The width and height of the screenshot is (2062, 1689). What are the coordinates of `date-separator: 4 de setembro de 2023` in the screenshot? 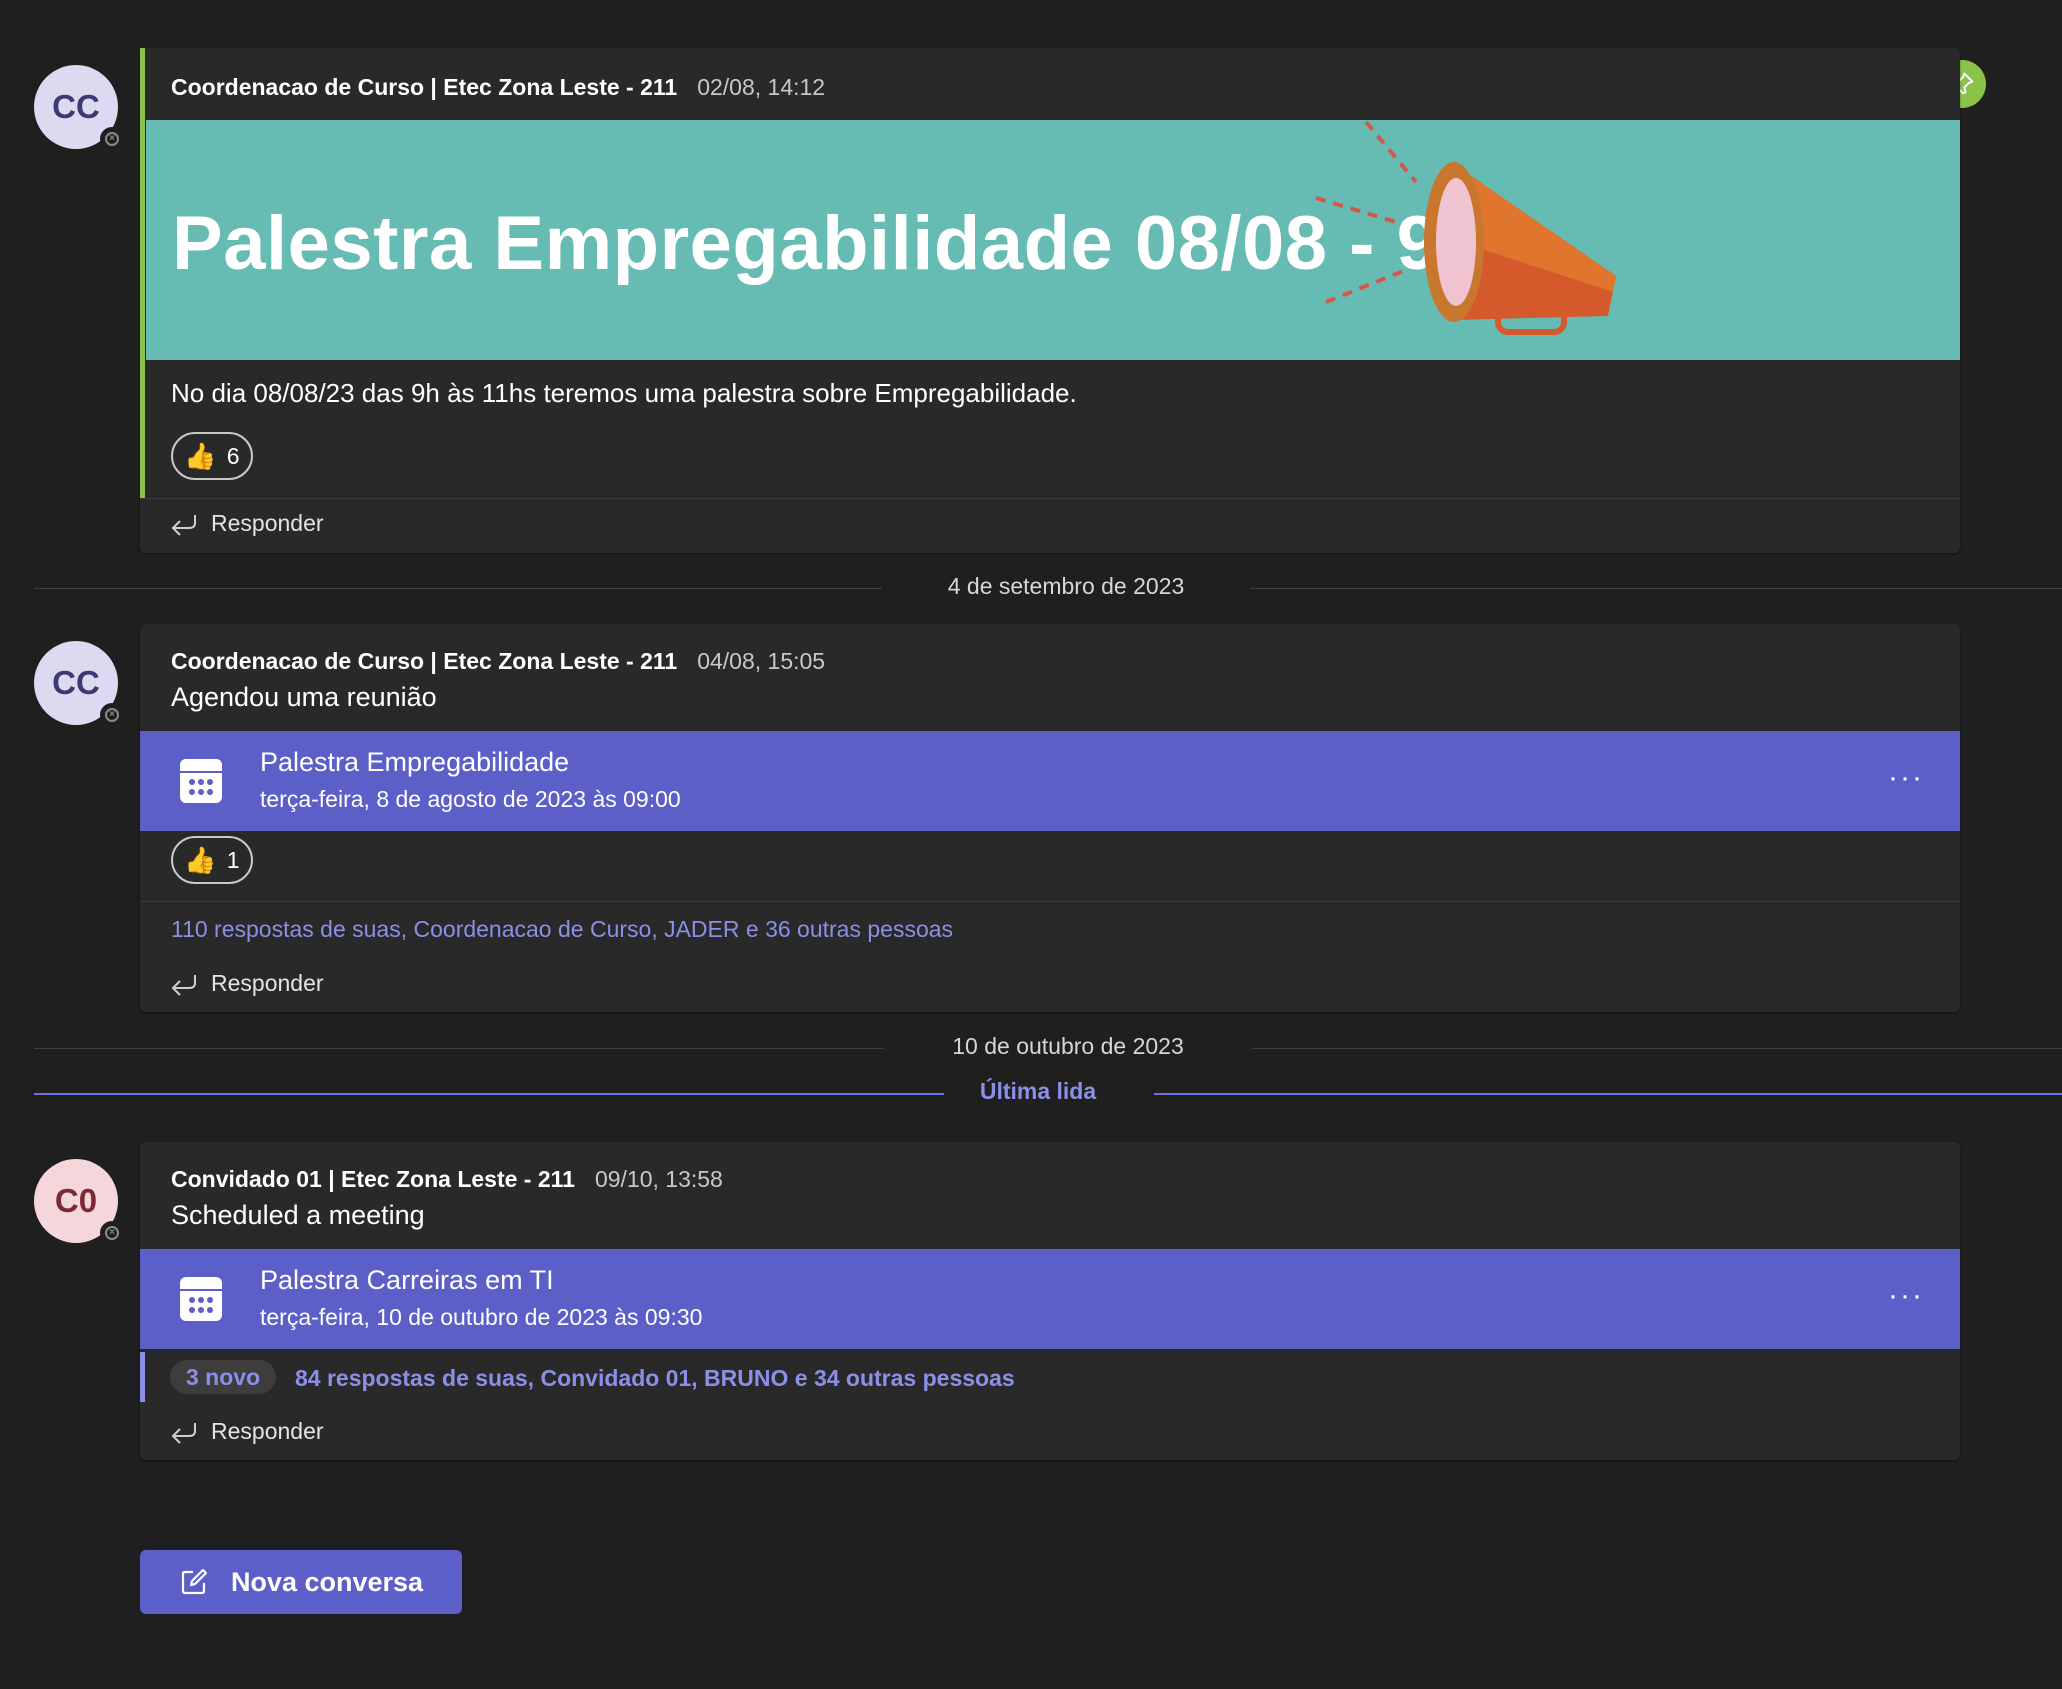 It's located at (1048, 588).